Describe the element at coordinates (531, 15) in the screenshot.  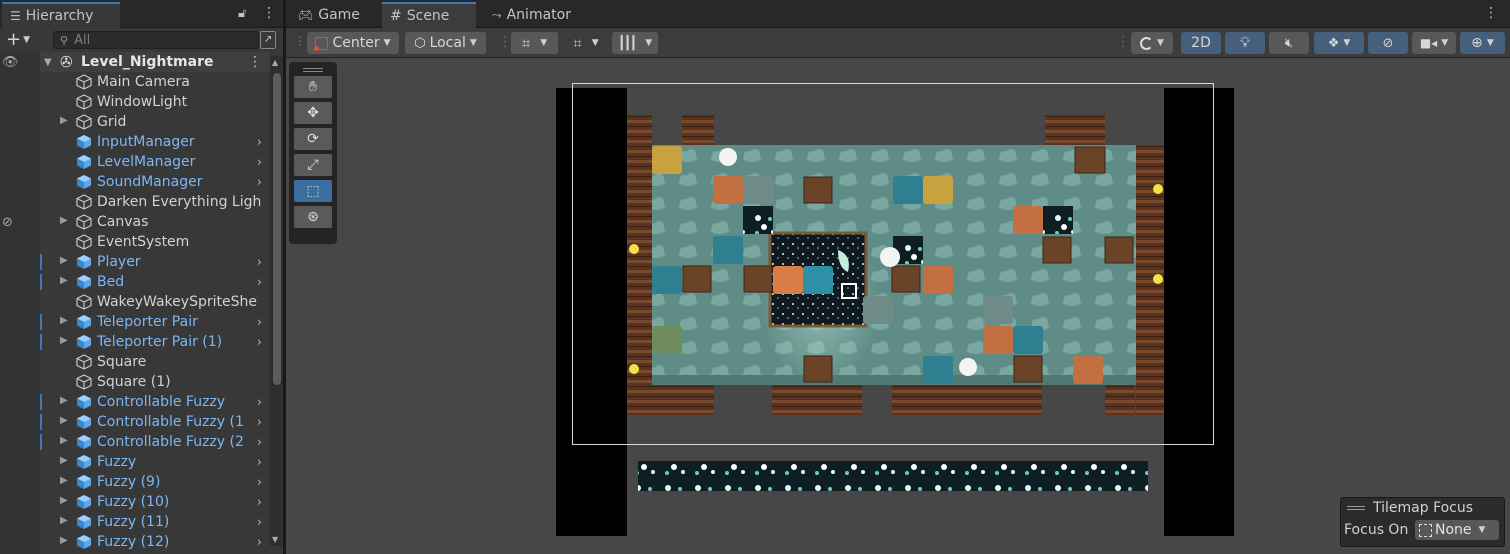
I see `tab-animator: ⤳ Animator` at that location.